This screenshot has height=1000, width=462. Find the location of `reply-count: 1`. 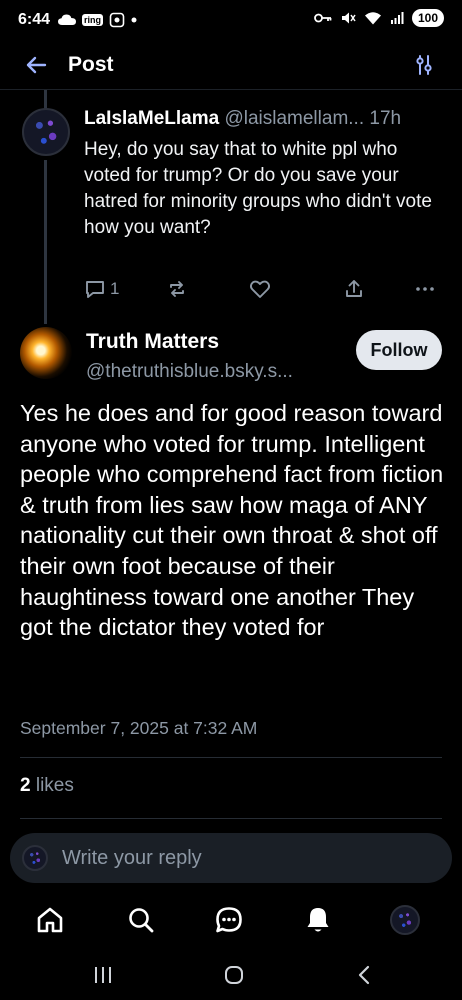

reply-count: 1 is located at coordinates (115, 288).